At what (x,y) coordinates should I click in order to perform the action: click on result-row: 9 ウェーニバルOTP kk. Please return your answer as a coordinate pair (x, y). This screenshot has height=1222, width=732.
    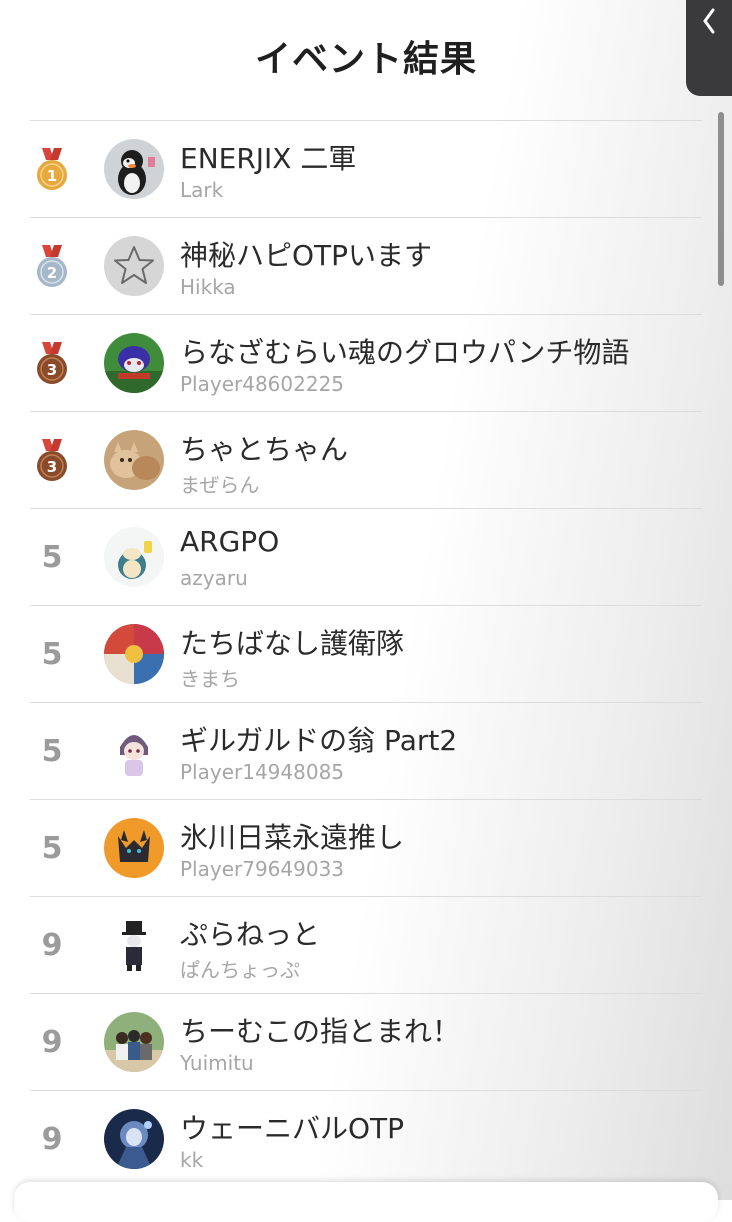
    Looking at the image, I should click on (366, 1138).